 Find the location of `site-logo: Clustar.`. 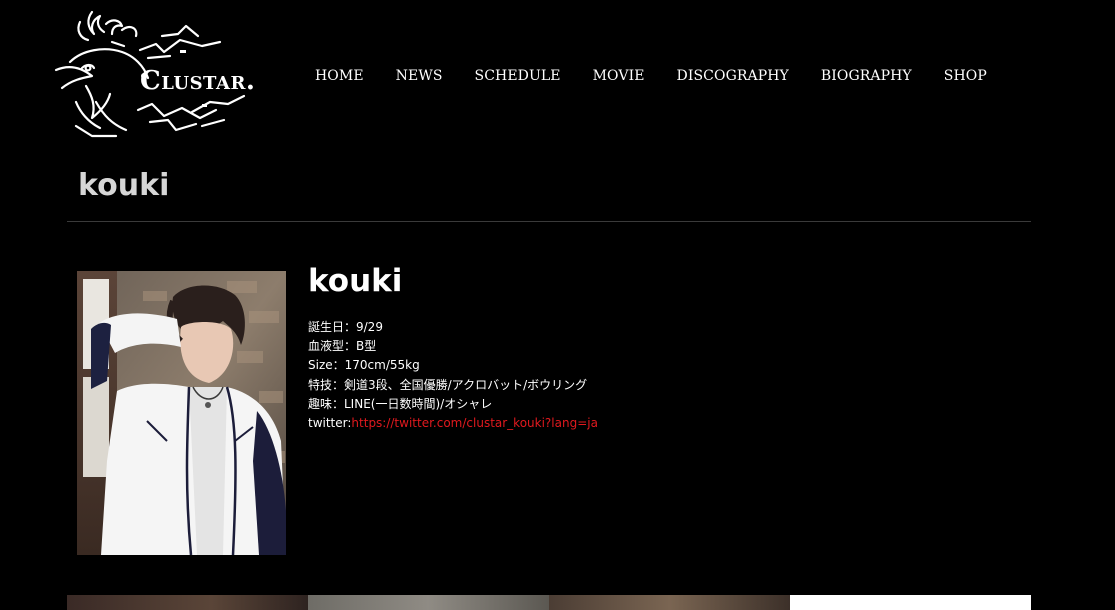

site-logo: Clustar. is located at coordinates (165, 73).